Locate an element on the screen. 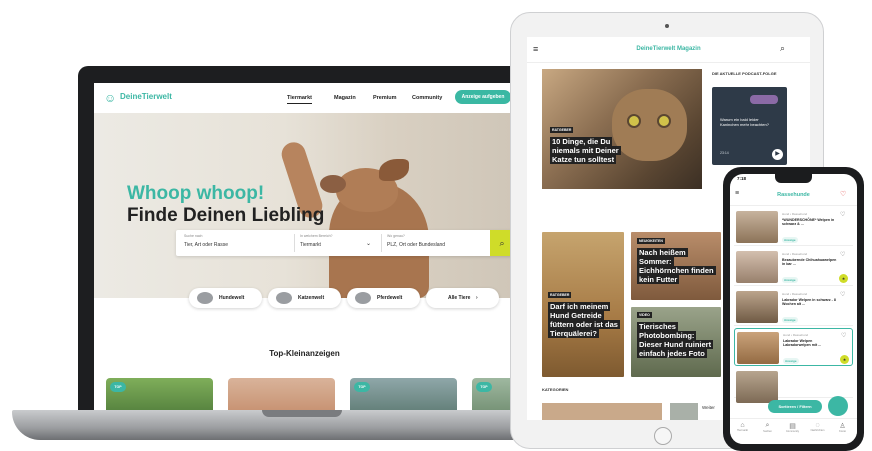  paw-logo-icon: ☺ is located at coordinates (110, 98).